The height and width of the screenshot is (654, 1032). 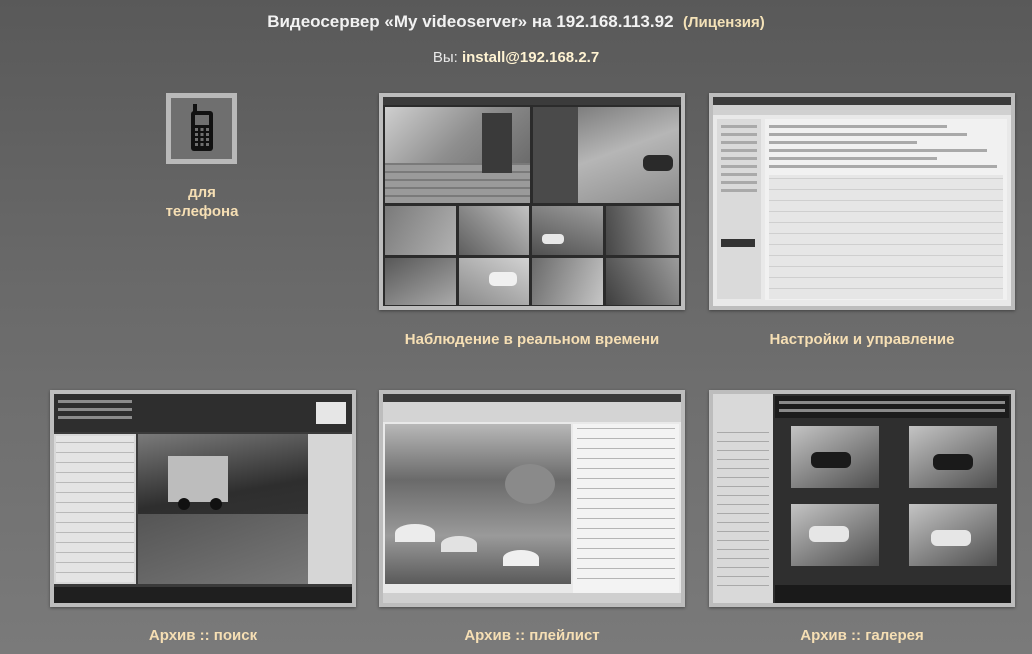 I want to click on live-view-screen, so click(x=532, y=201).